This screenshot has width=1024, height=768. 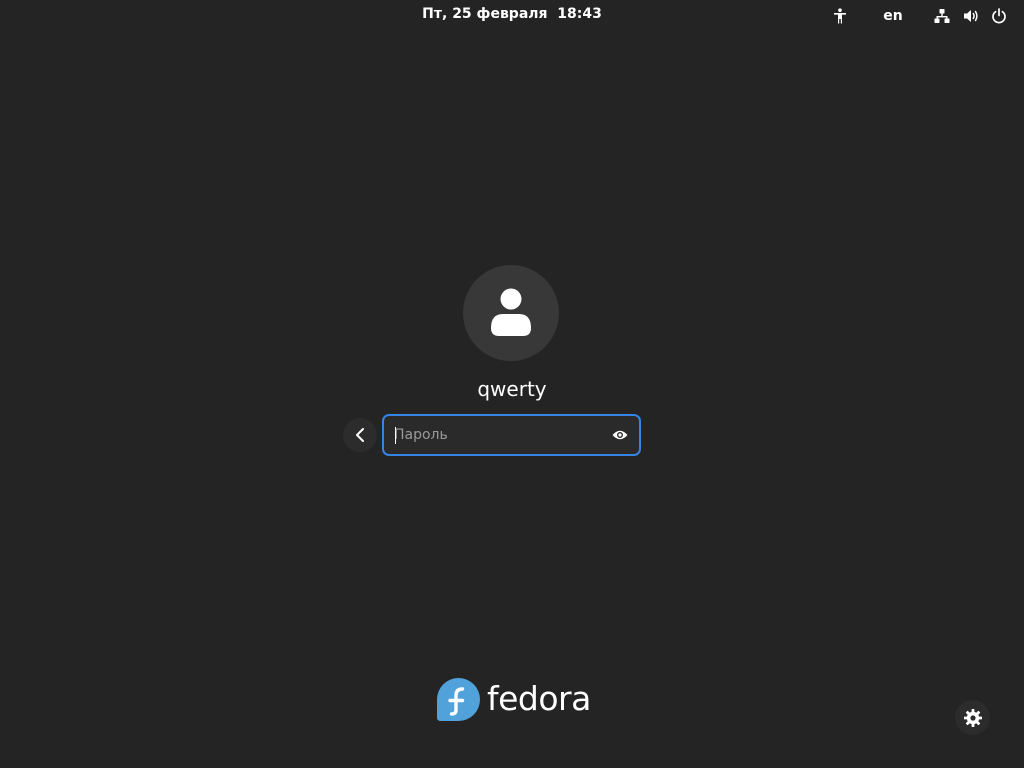 I want to click on network-icon, so click(x=942, y=16).